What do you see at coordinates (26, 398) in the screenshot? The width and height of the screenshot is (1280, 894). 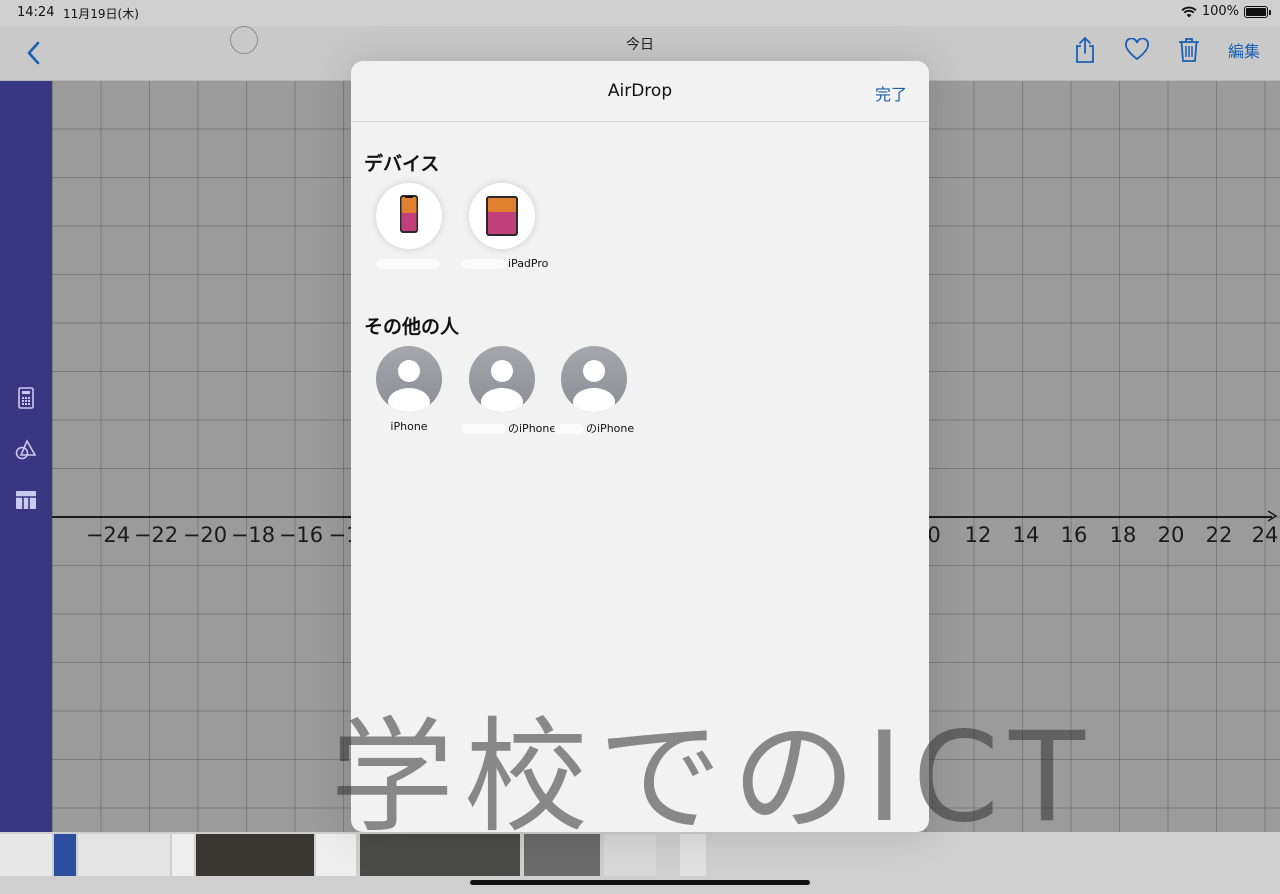 I see `calculator-icon` at bounding box center [26, 398].